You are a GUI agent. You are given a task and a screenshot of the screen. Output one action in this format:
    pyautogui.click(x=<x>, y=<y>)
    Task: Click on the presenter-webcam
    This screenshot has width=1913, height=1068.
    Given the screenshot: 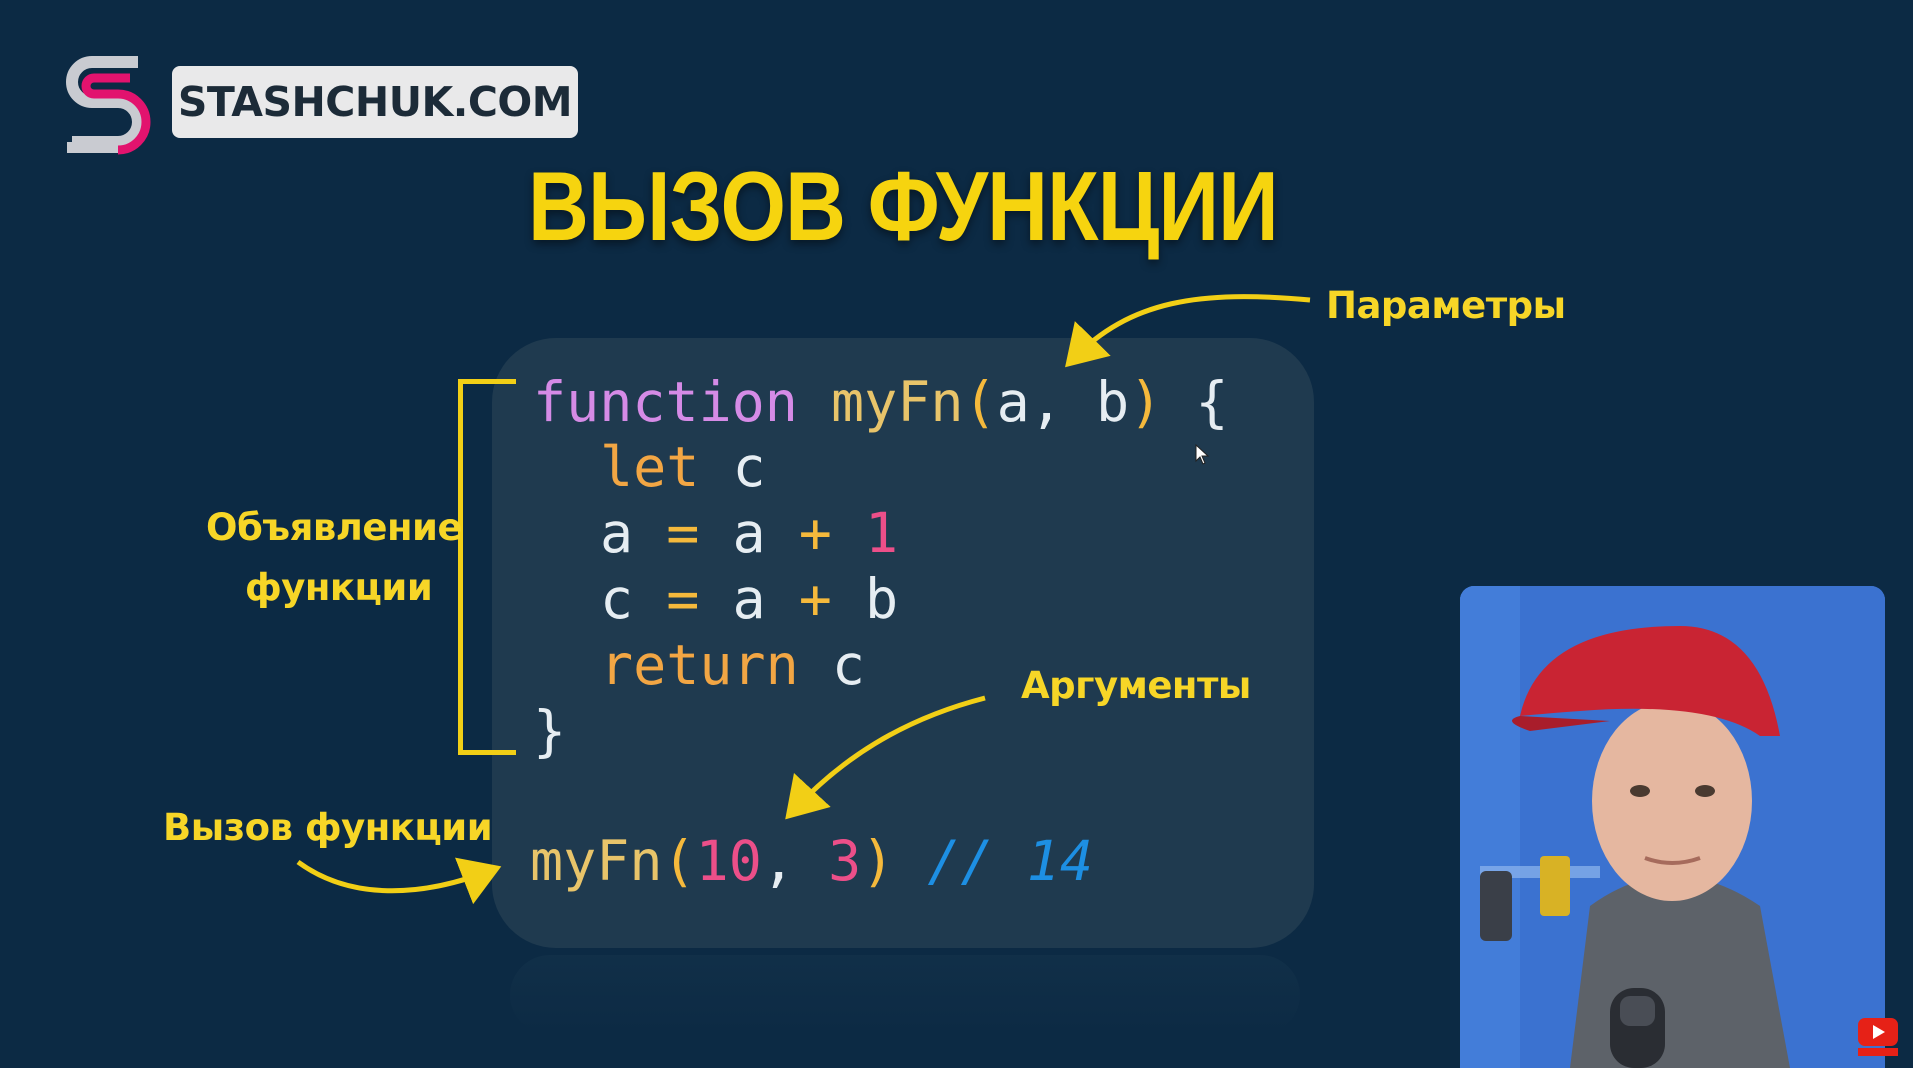 What is the action you would take?
    pyautogui.click(x=1672, y=827)
    